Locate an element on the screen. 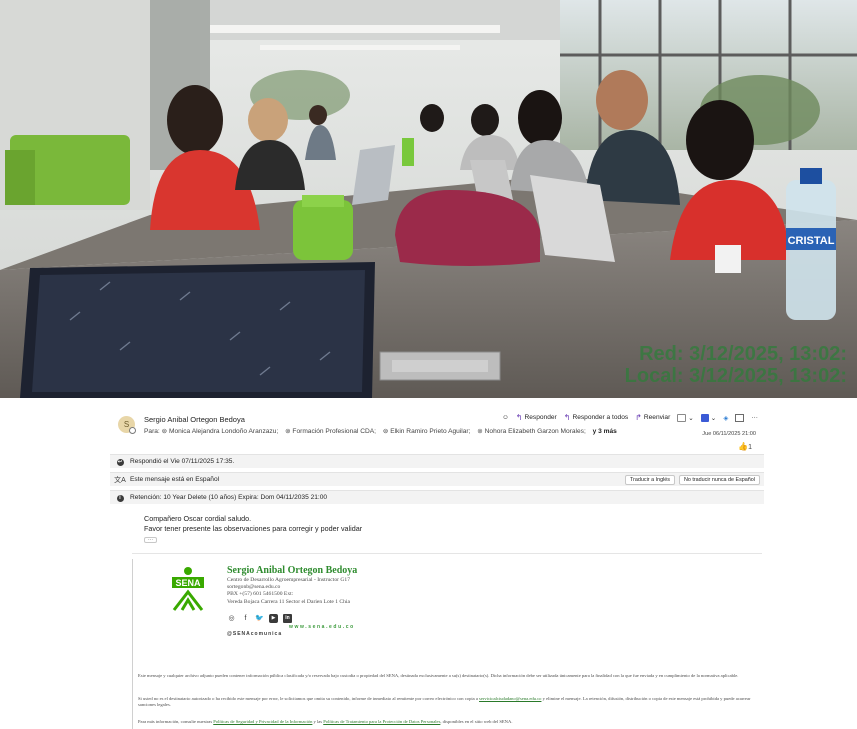 This screenshot has width=857, height=729. retention-icon: i is located at coordinates (120, 498).